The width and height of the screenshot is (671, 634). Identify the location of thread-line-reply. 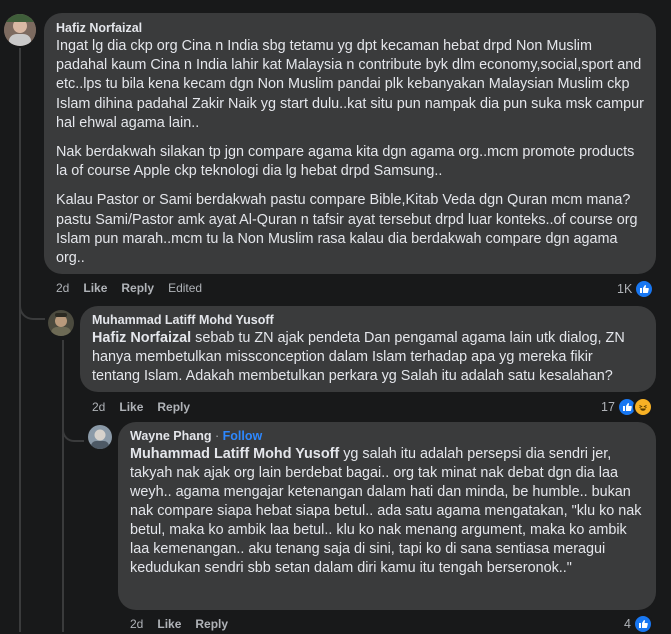
(63, 486).